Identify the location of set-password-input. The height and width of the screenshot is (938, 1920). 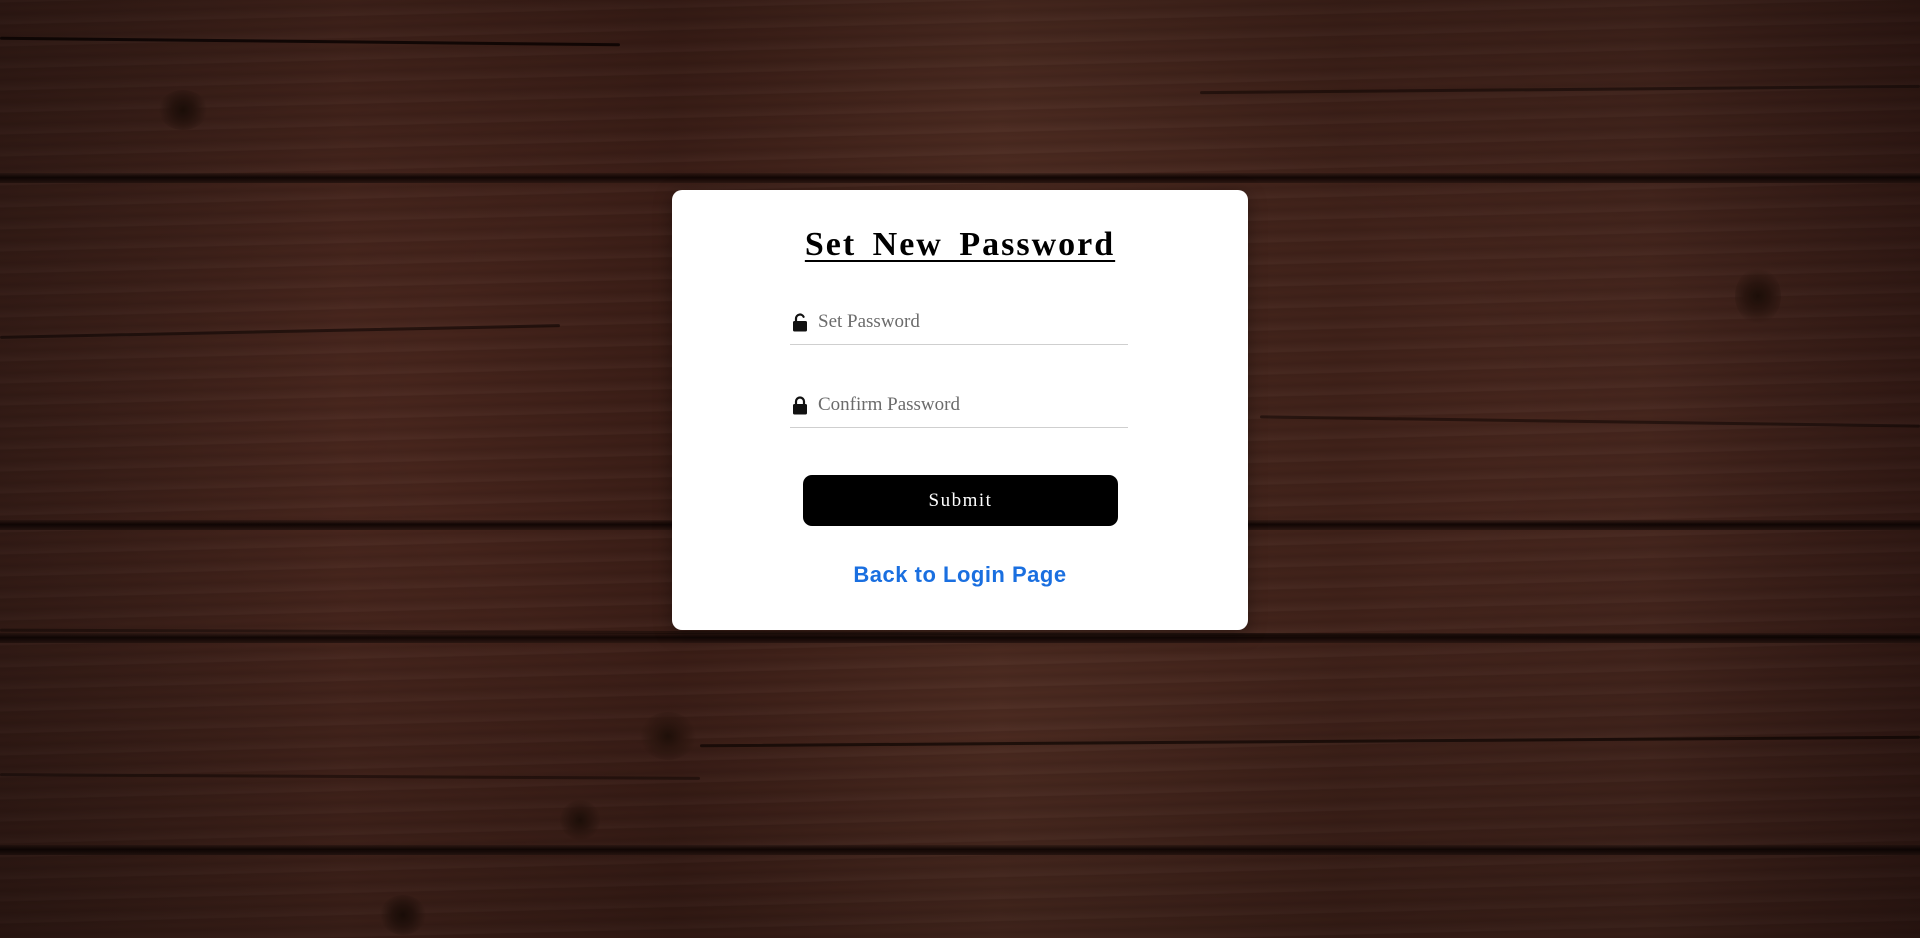
(973, 322).